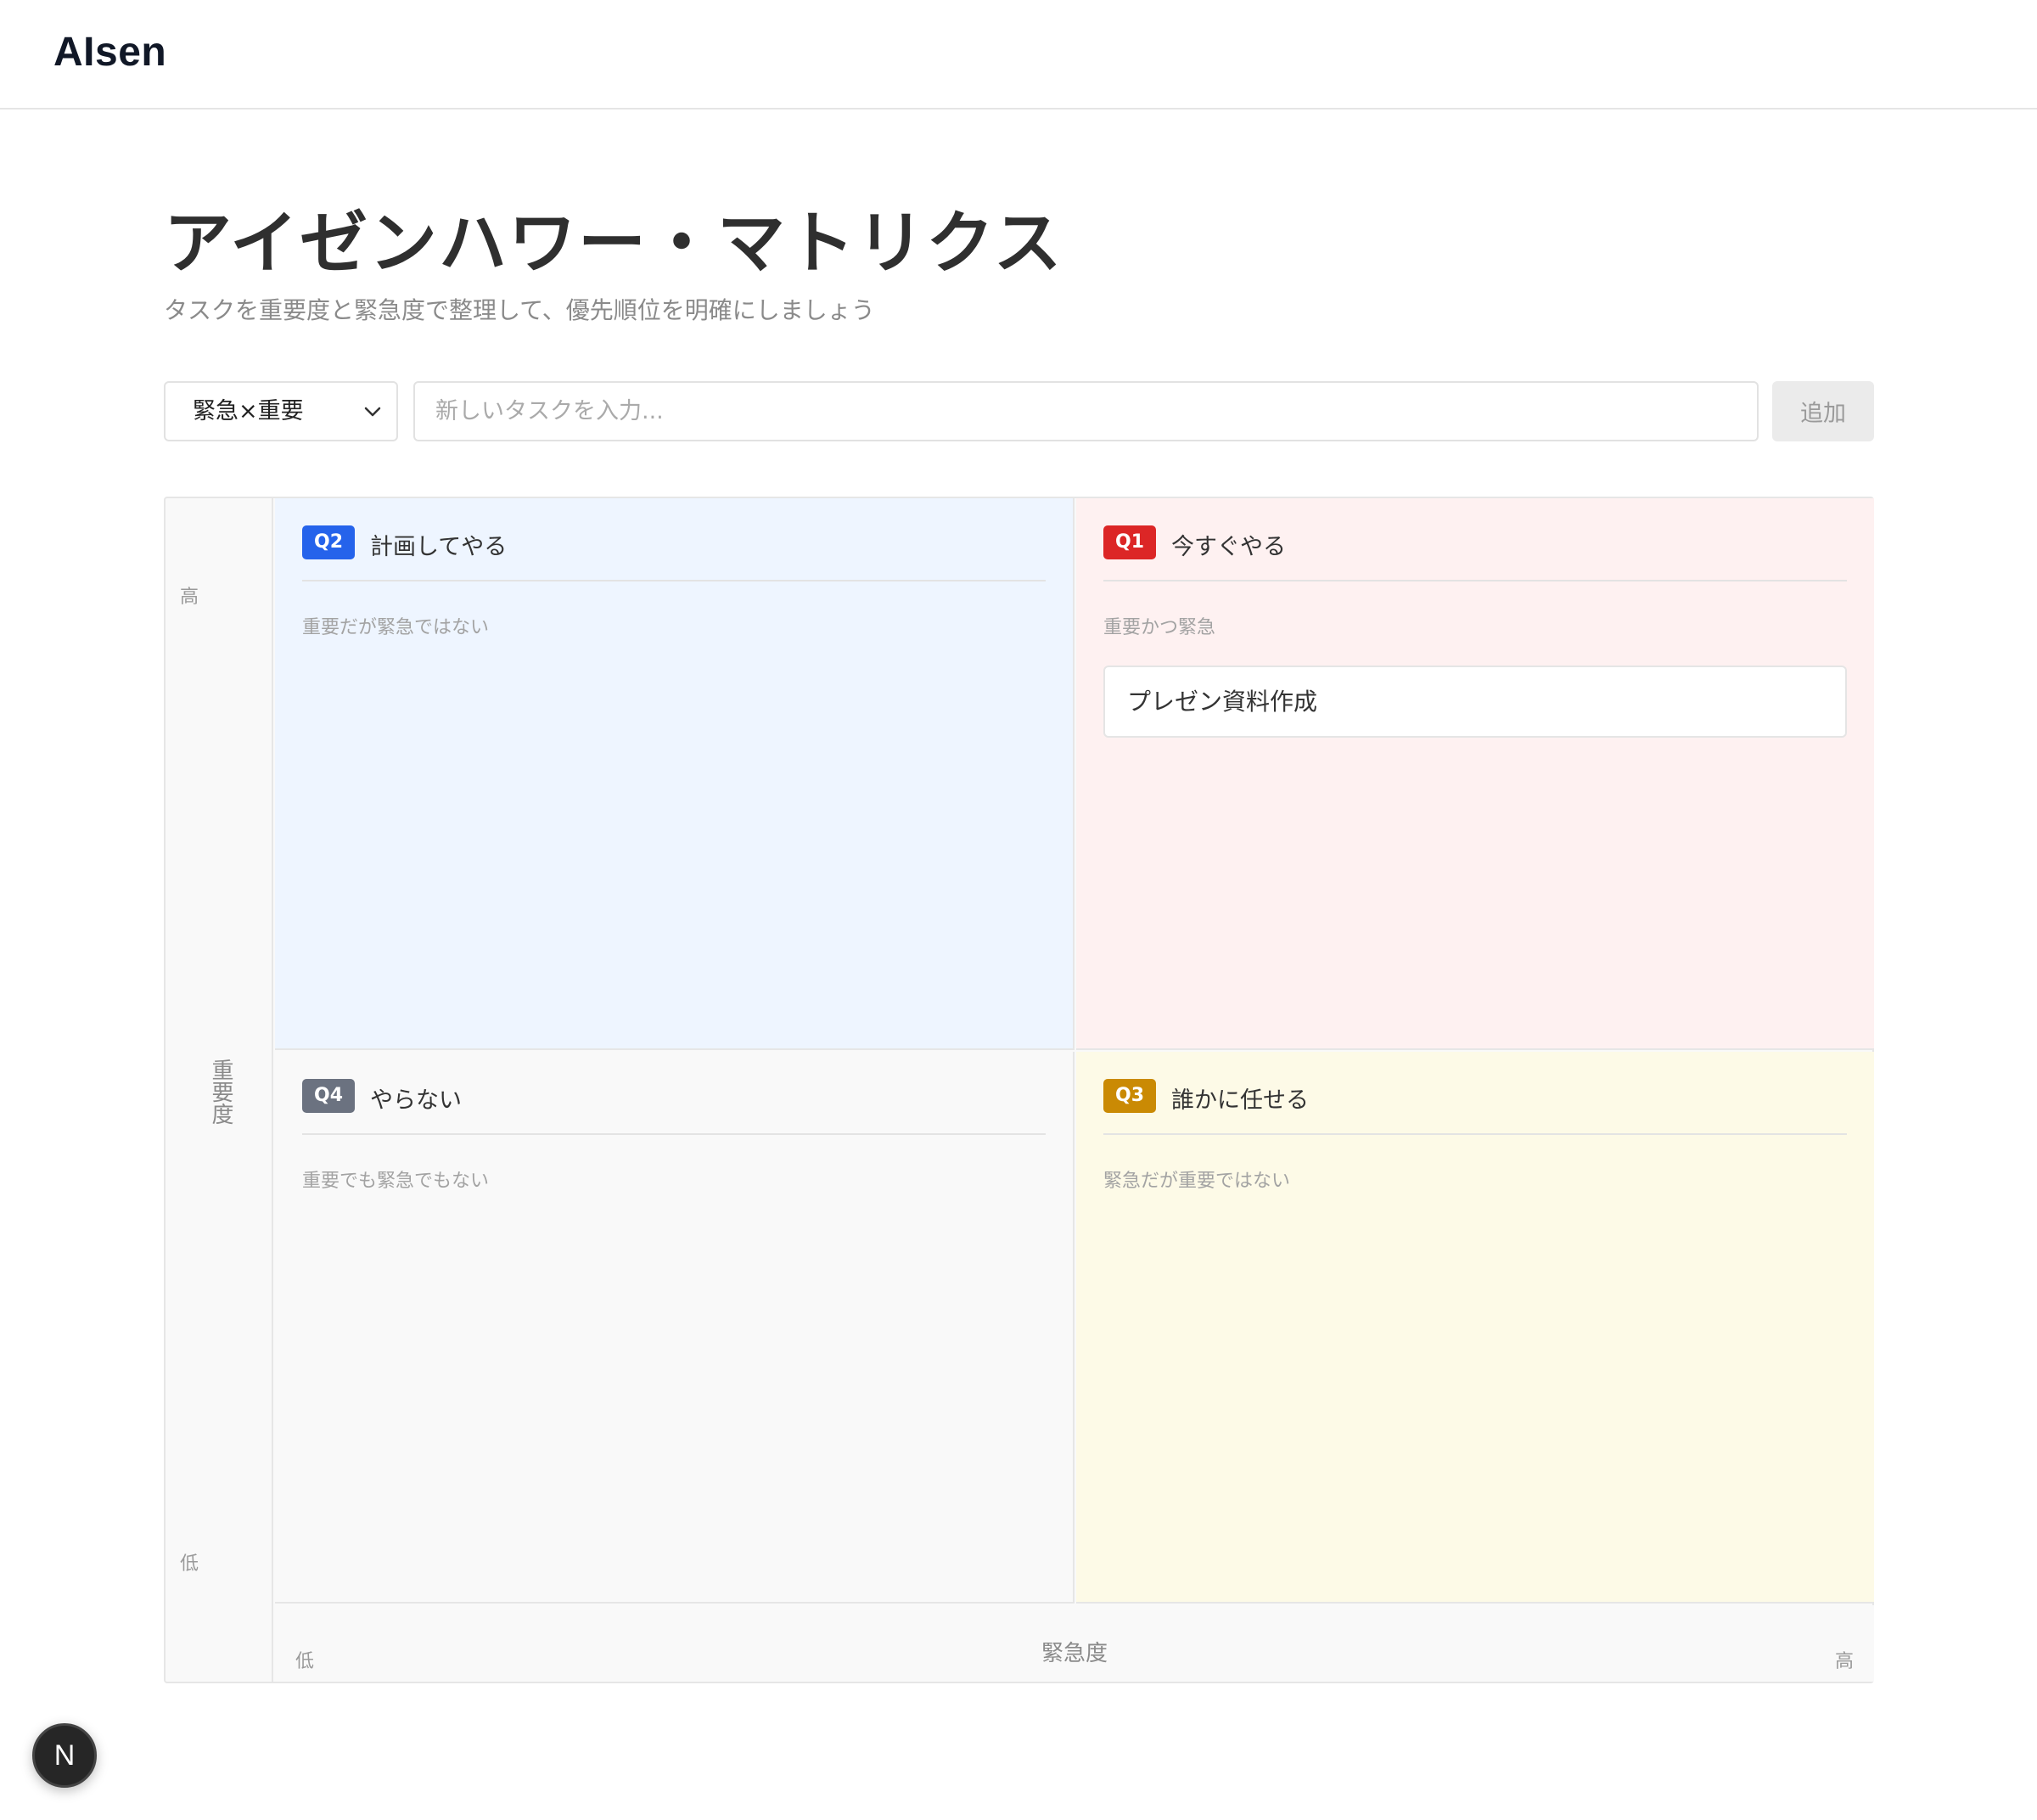 The height and width of the screenshot is (1820, 2037). Describe the element at coordinates (1197, 1181) in the screenshot. I see `quadrant-description: 緊急だが重要ではない` at that location.